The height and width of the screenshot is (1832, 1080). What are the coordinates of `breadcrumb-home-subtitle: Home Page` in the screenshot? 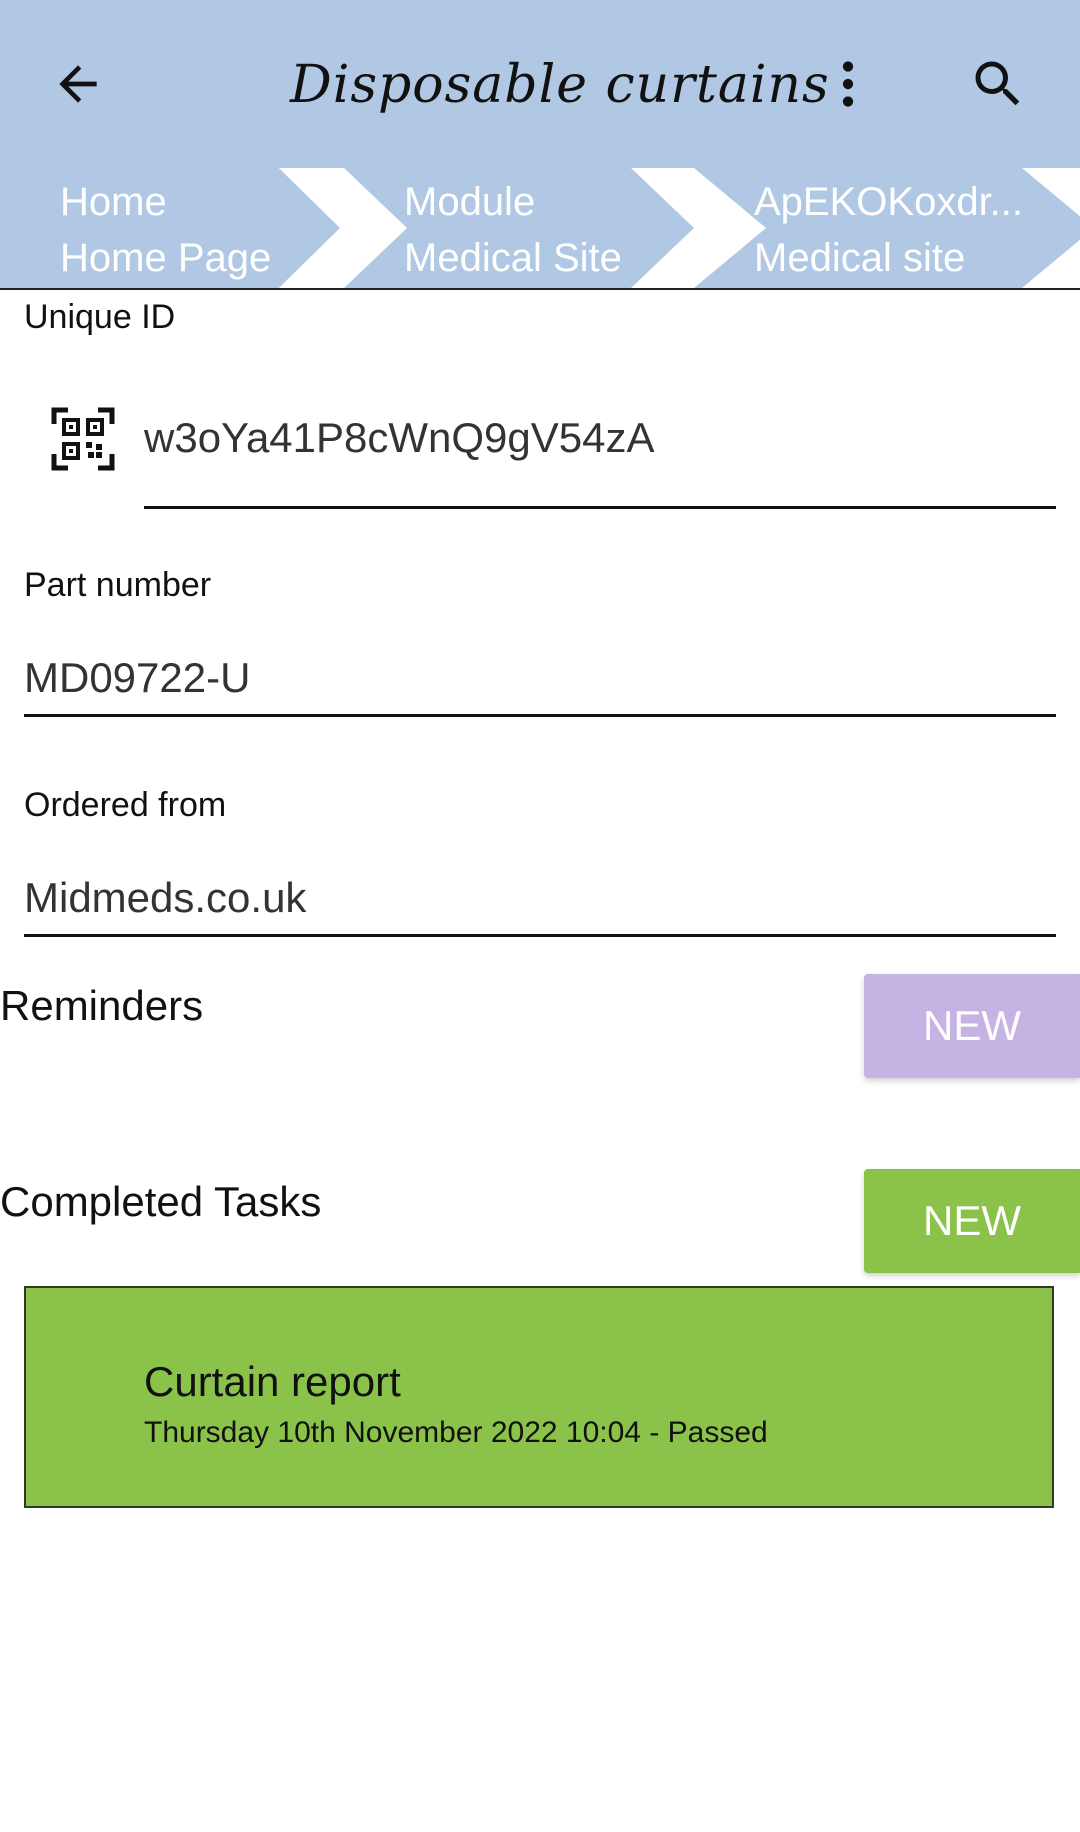 It's located at (166, 258).